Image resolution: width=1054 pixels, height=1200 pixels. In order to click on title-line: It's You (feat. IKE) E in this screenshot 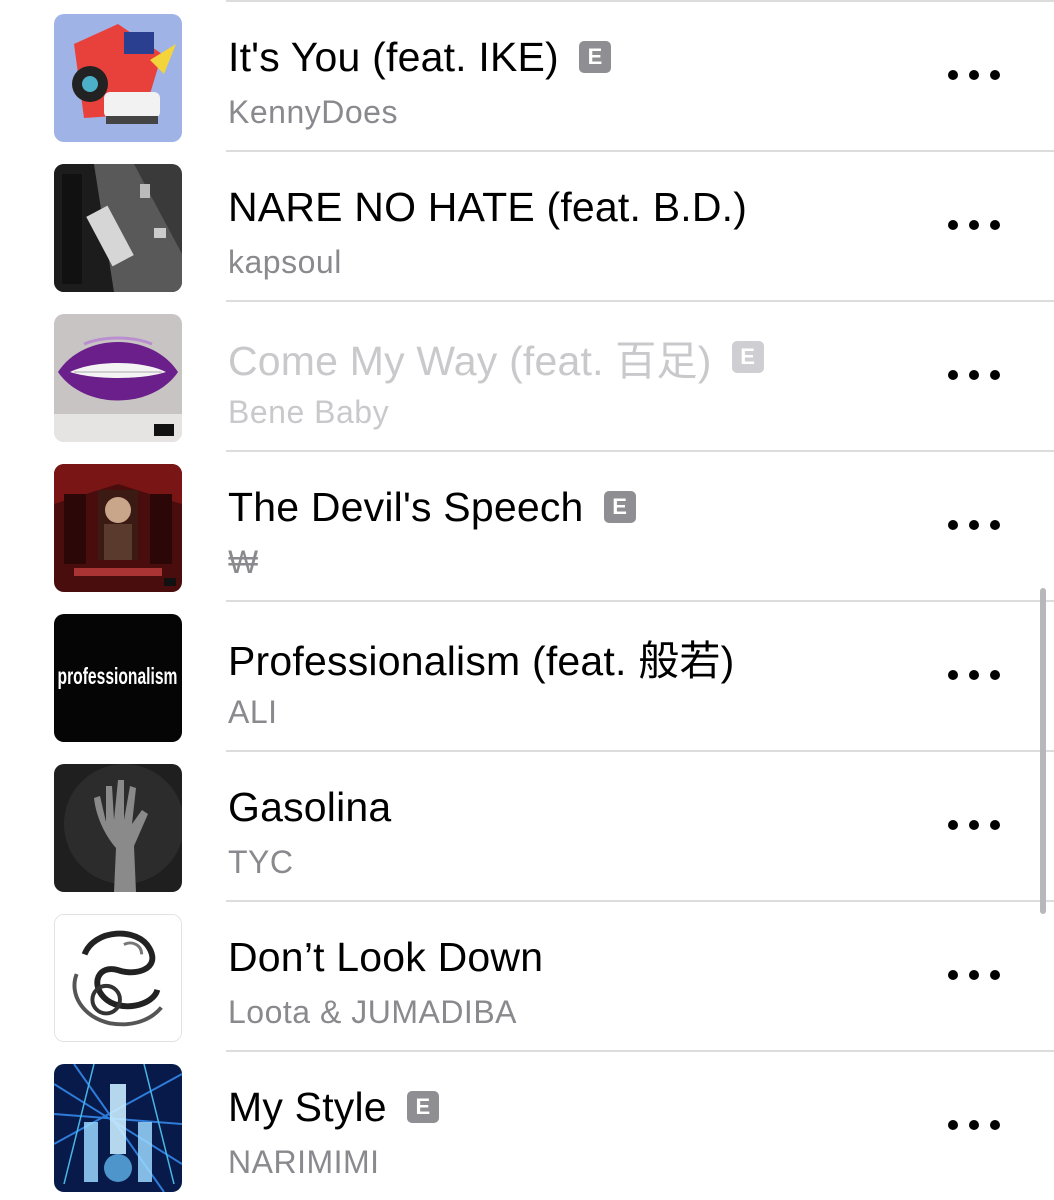, I will do `click(419, 57)`.